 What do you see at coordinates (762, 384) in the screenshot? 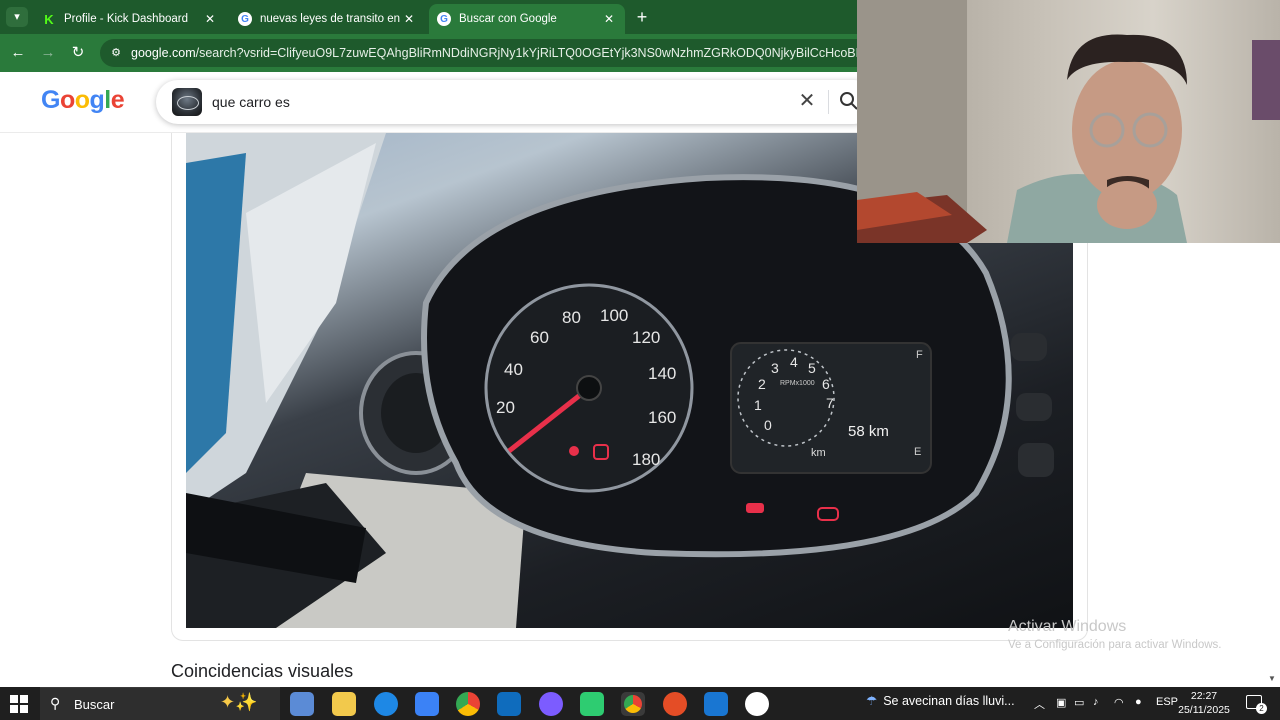
I see `rpm-tick: 2` at bounding box center [762, 384].